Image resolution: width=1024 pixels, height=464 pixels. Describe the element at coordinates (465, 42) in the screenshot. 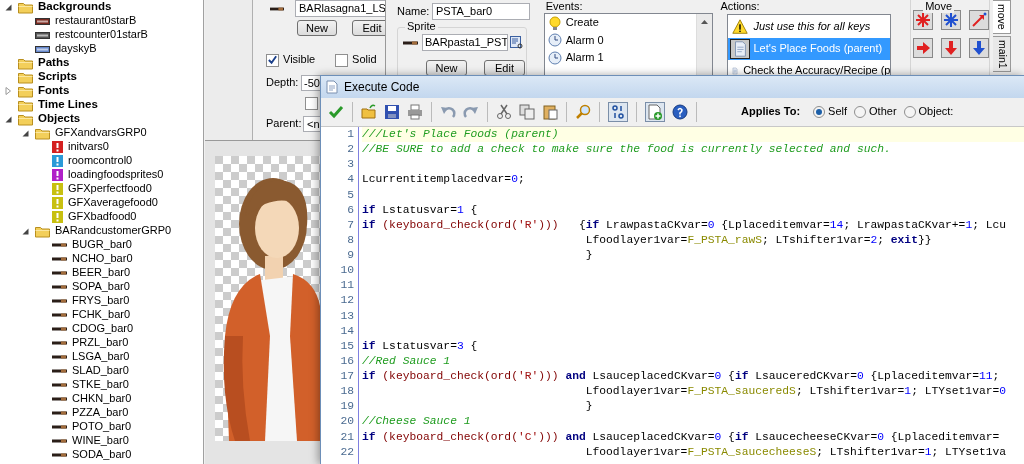

I see `sprite-field: BARpasta1_PST` at that location.